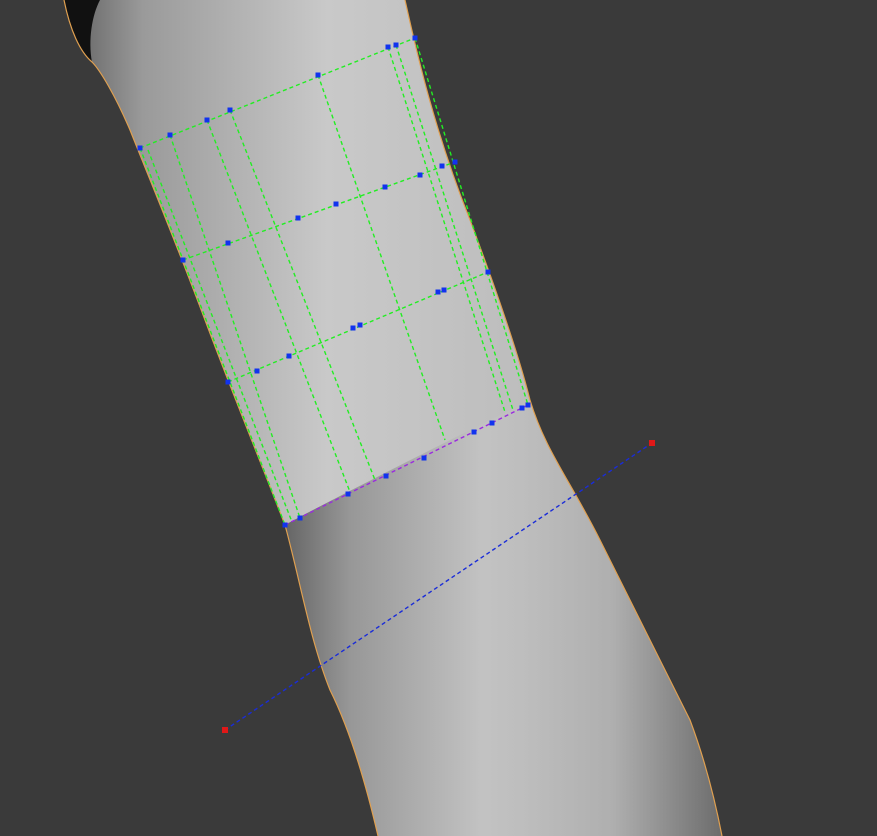  What do you see at coordinates (652, 443) in the screenshot?
I see `cut-line-end-handle` at bounding box center [652, 443].